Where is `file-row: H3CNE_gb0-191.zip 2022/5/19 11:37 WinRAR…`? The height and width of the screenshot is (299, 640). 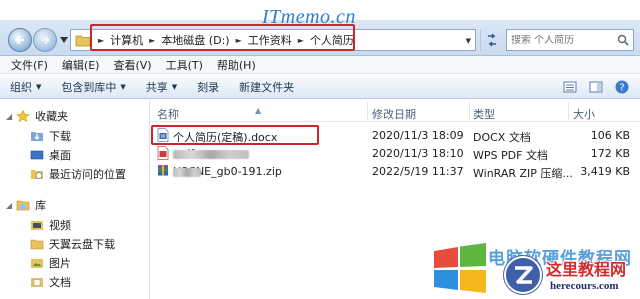 file-row: H3CNE_gb0-191.zip 2022/5/19 11:37 WinRAR… is located at coordinates (395, 171).